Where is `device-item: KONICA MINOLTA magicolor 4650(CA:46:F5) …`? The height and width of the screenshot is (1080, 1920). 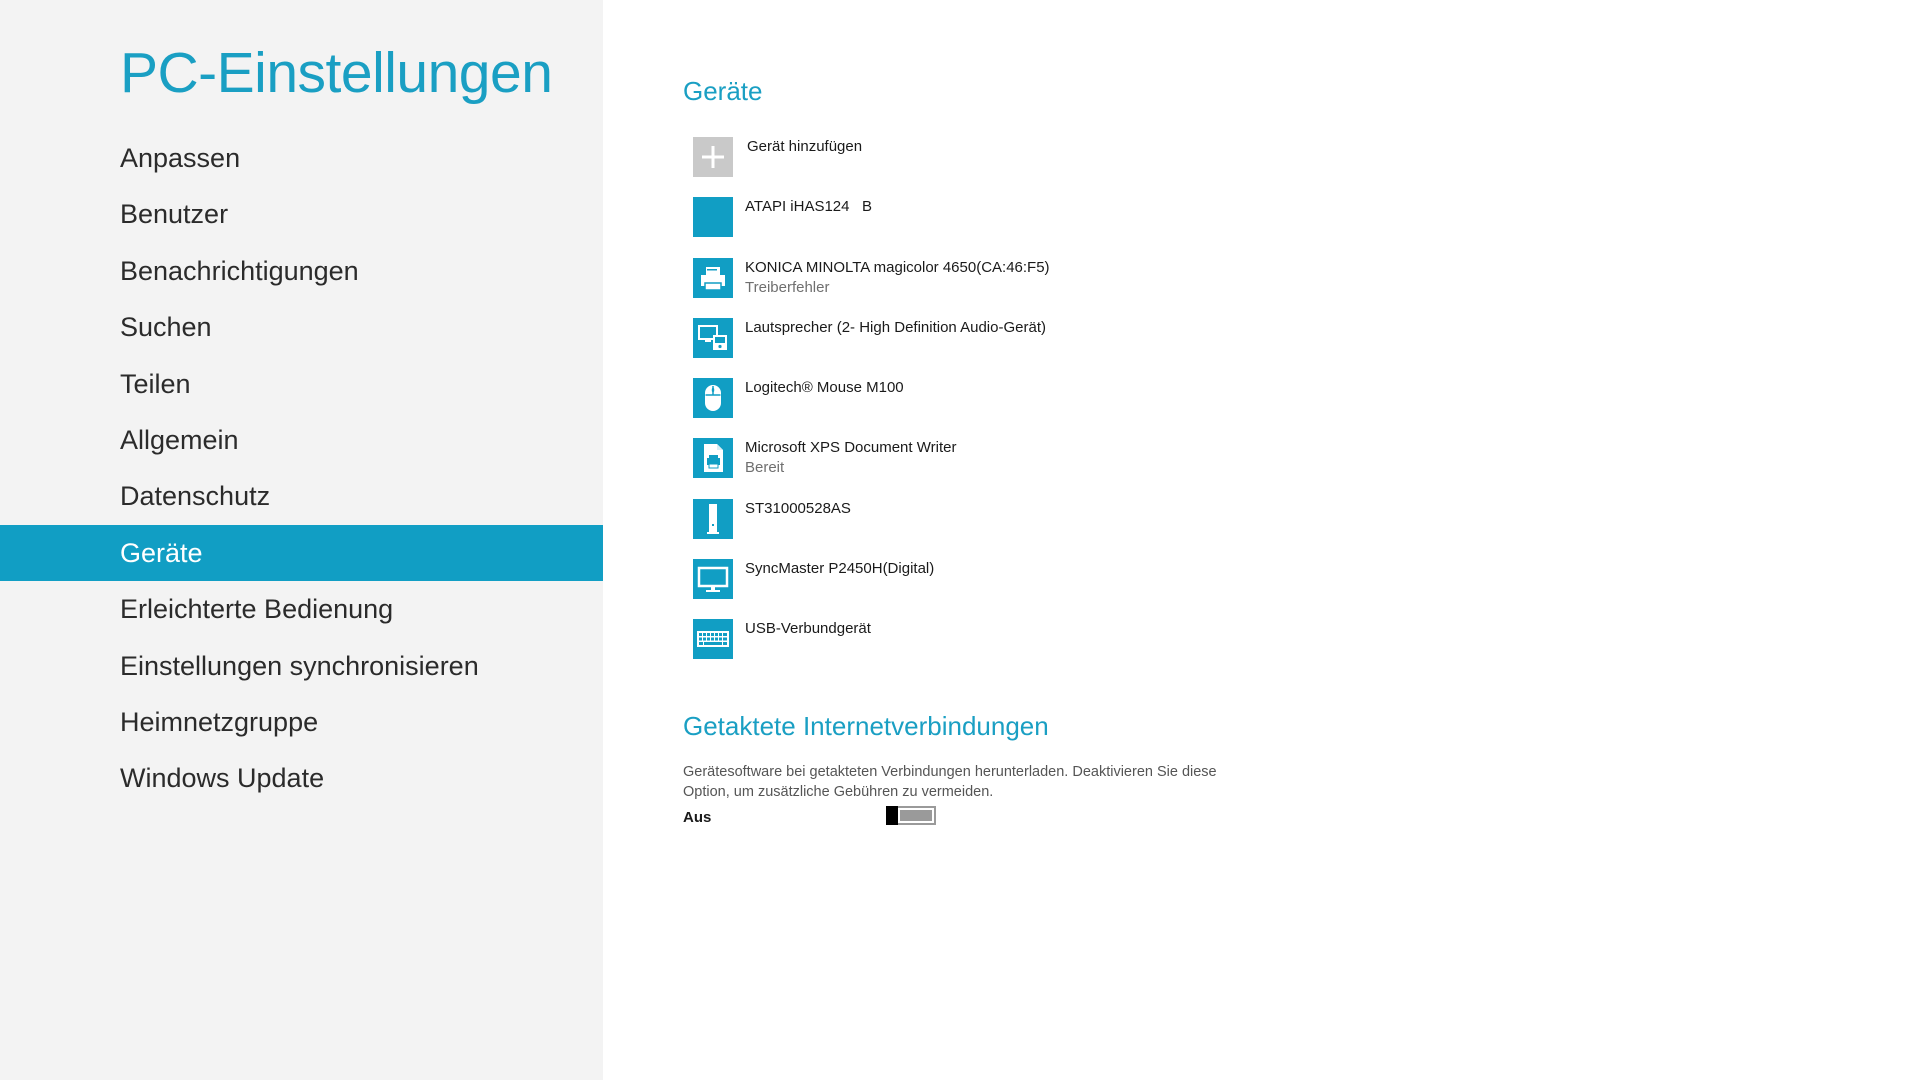
device-item: KONICA MINOLTA magicolor 4650(CA:46:F5) … is located at coordinates (1043, 284).